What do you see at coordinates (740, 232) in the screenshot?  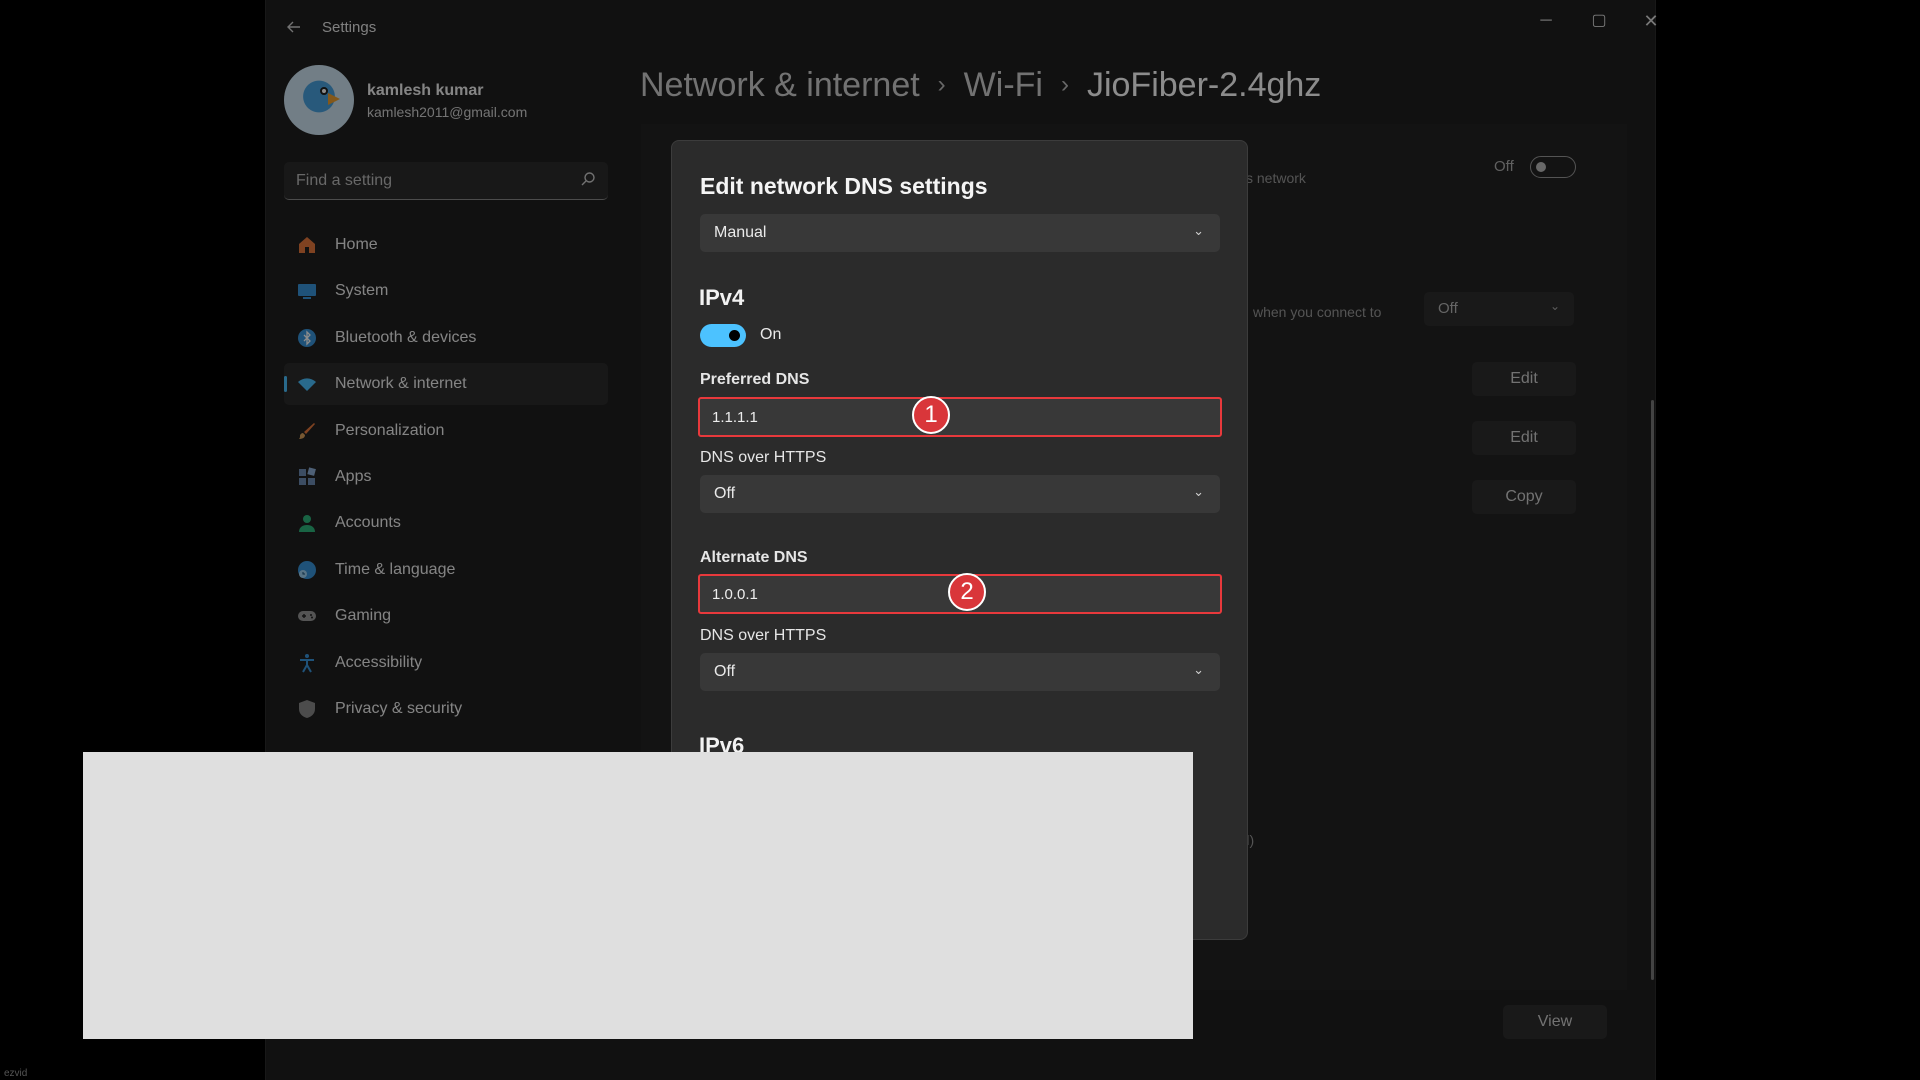 I see `dropdown-value: Manual` at bounding box center [740, 232].